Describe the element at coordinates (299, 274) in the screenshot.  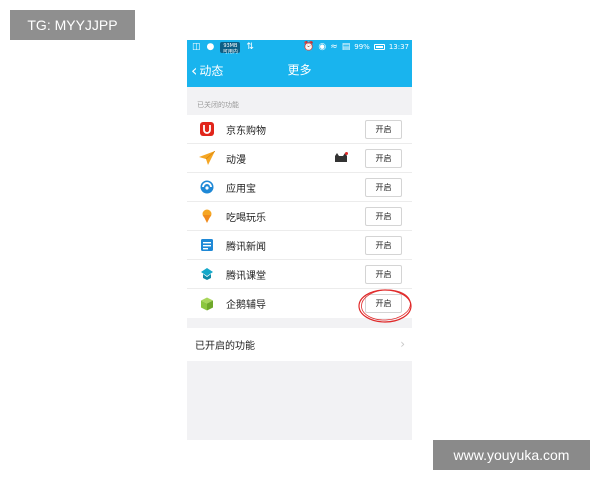
I see `feature-row-tencent-classroom: 腾讯课堂 开启` at that location.